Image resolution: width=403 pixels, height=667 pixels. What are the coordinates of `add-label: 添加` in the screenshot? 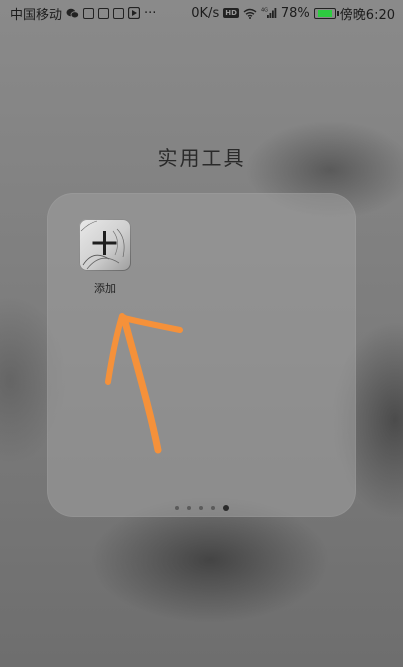 It's located at (105, 288).